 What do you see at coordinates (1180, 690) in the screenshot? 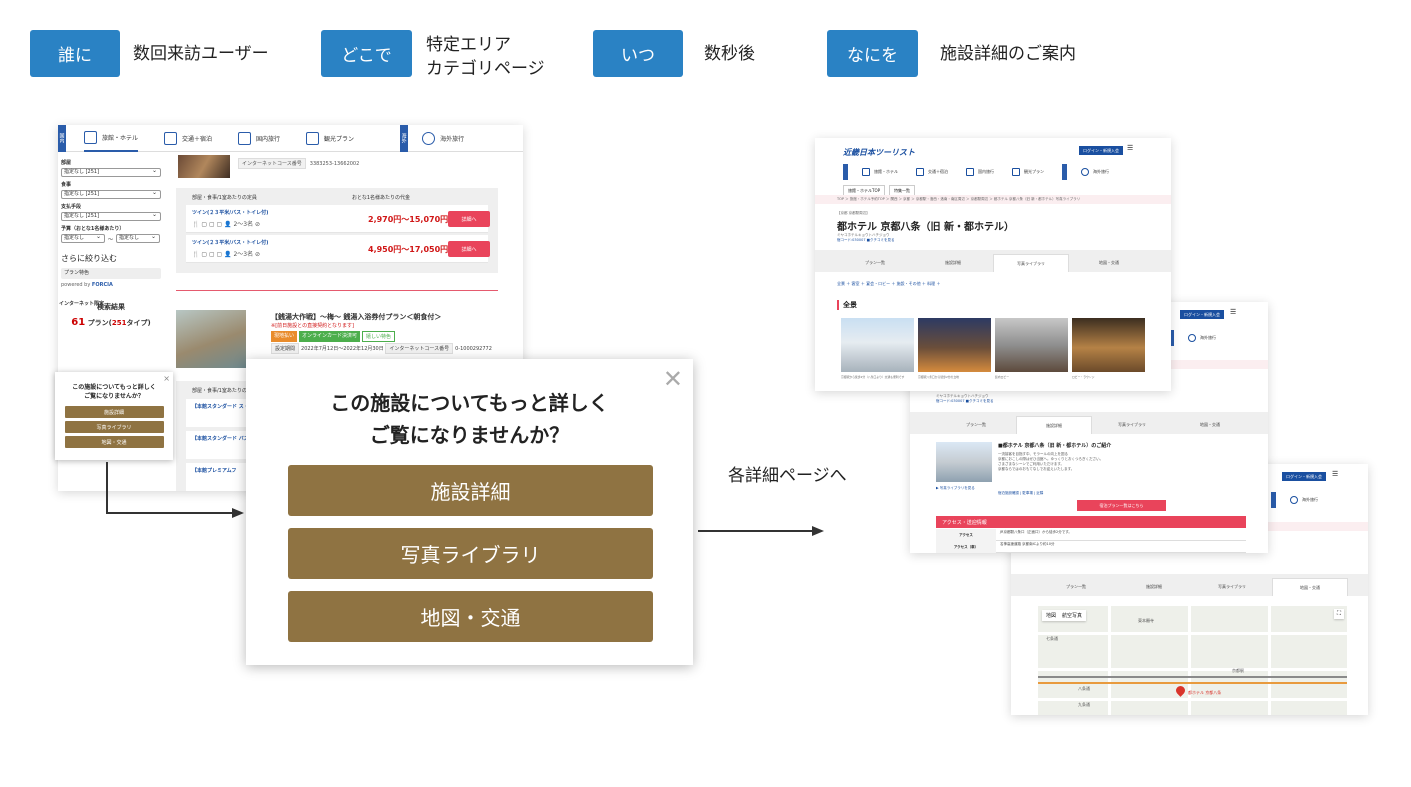
I see `map-pin-icon` at bounding box center [1180, 690].